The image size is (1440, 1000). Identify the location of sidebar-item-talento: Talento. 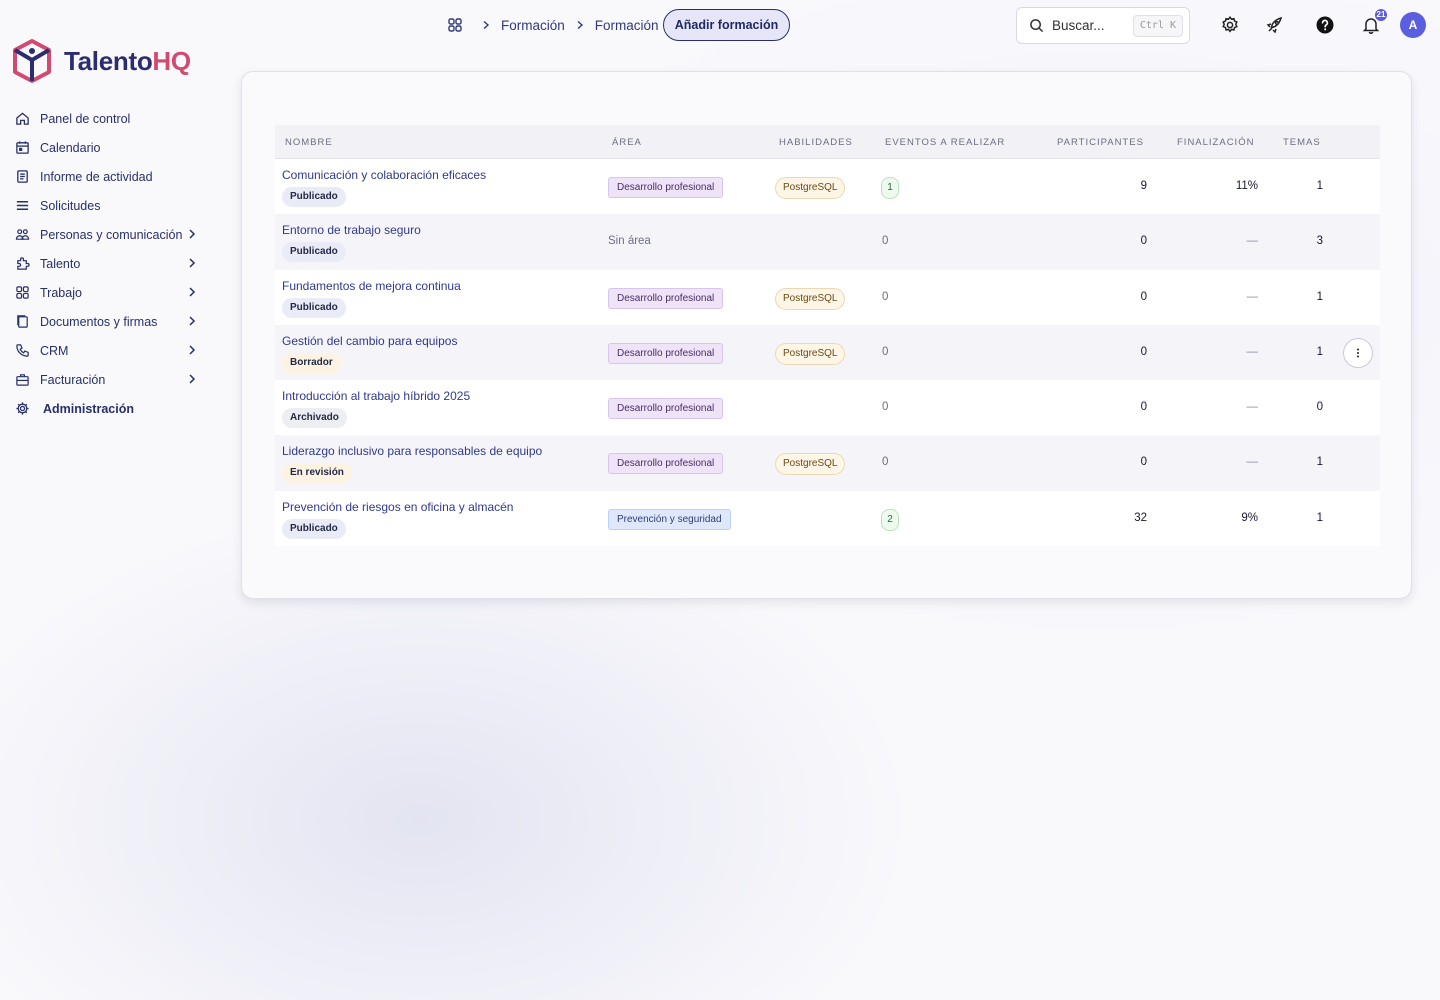
(105, 263).